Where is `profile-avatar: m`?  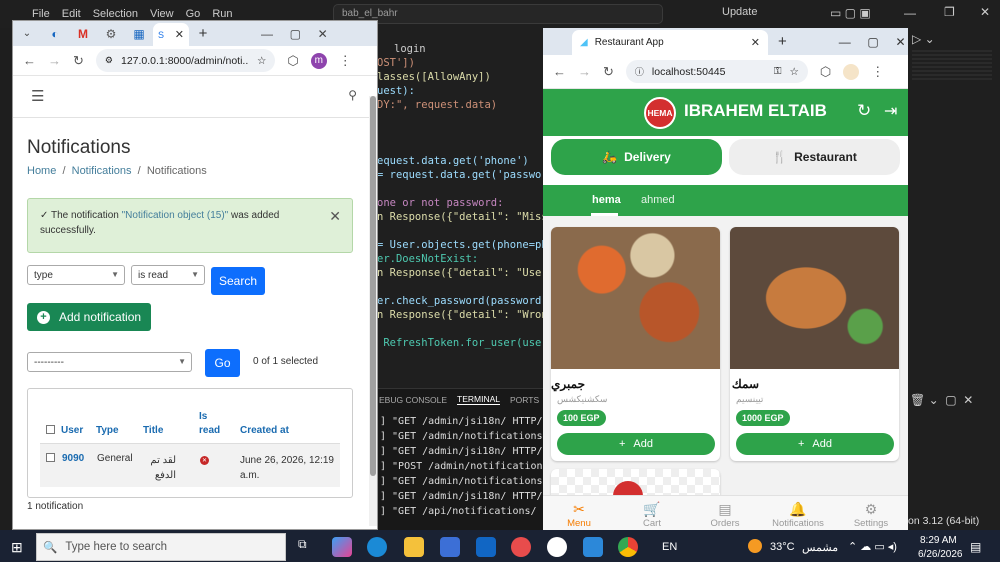 profile-avatar: m is located at coordinates (318, 60).